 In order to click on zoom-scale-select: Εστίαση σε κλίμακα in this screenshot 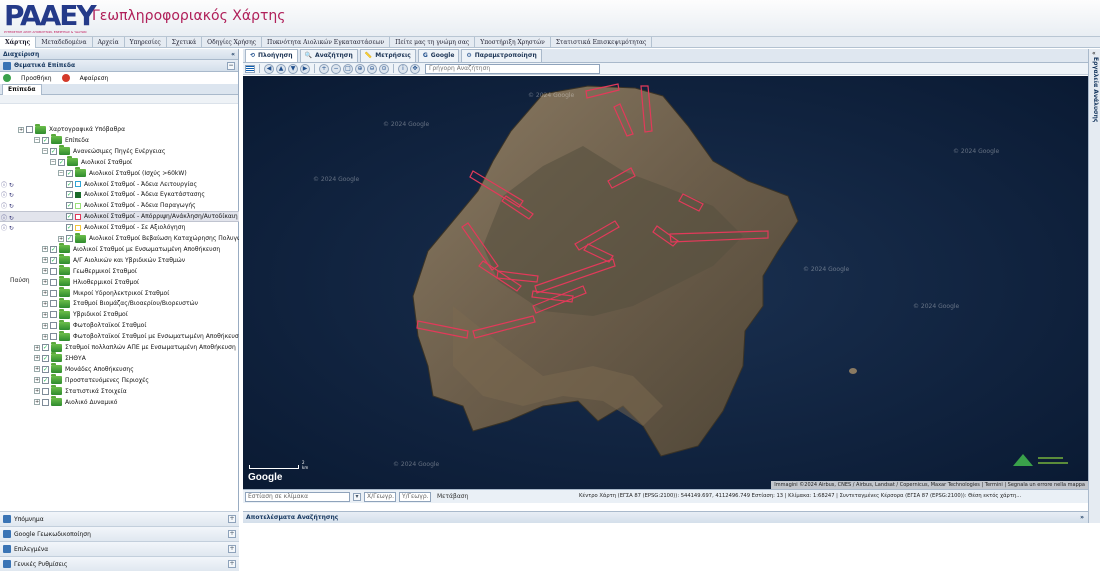, I will do `click(297, 496)`.